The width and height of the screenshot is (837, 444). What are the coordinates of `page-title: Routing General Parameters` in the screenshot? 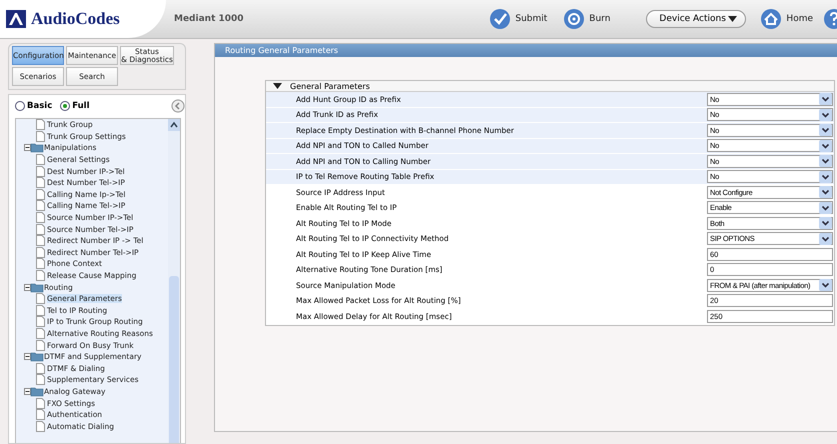 It's located at (526, 50).